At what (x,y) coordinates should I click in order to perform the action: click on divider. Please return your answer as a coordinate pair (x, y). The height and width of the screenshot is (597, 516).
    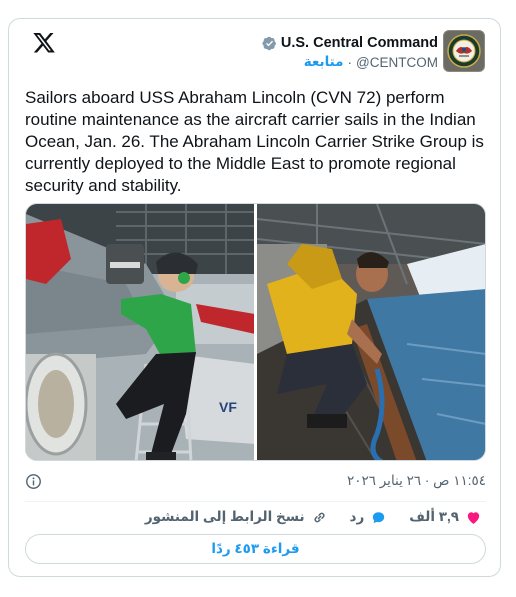
    Looking at the image, I should click on (255, 501).